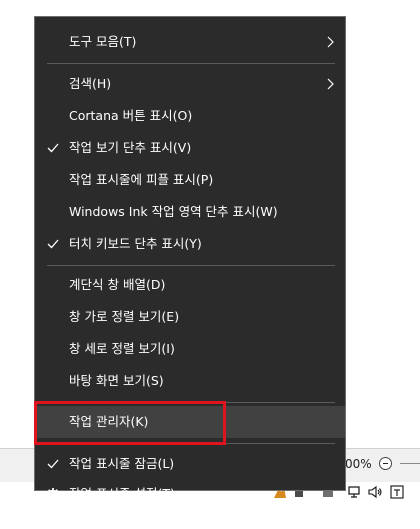 The width and height of the screenshot is (420, 529). What do you see at coordinates (410, 463) in the screenshot?
I see `zoom-slider` at bounding box center [410, 463].